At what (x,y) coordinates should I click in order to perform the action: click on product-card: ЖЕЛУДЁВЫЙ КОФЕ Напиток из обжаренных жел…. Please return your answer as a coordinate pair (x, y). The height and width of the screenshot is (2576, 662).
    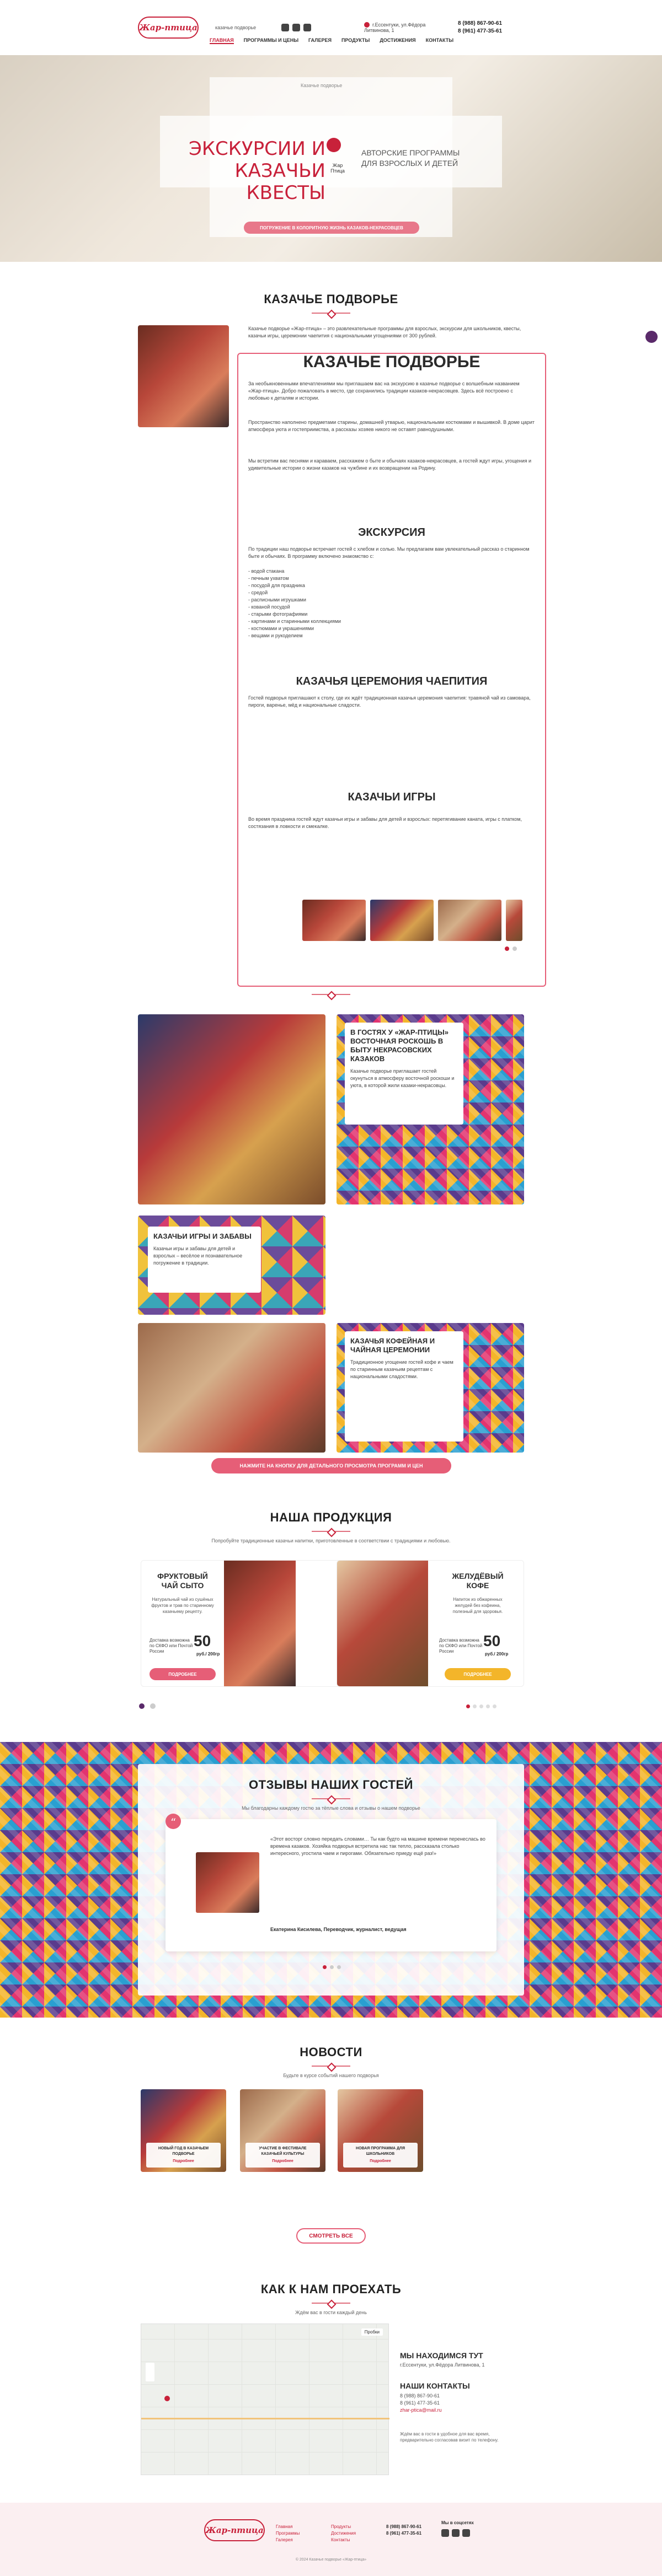
    Looking at the image, I should click on (430, 1623).